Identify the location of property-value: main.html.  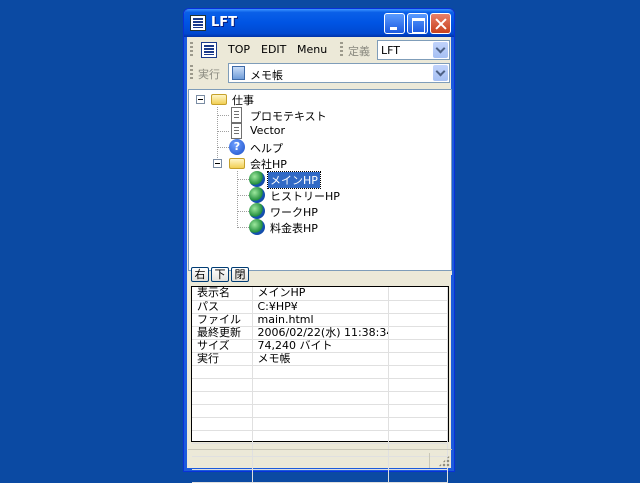
(320, 320).